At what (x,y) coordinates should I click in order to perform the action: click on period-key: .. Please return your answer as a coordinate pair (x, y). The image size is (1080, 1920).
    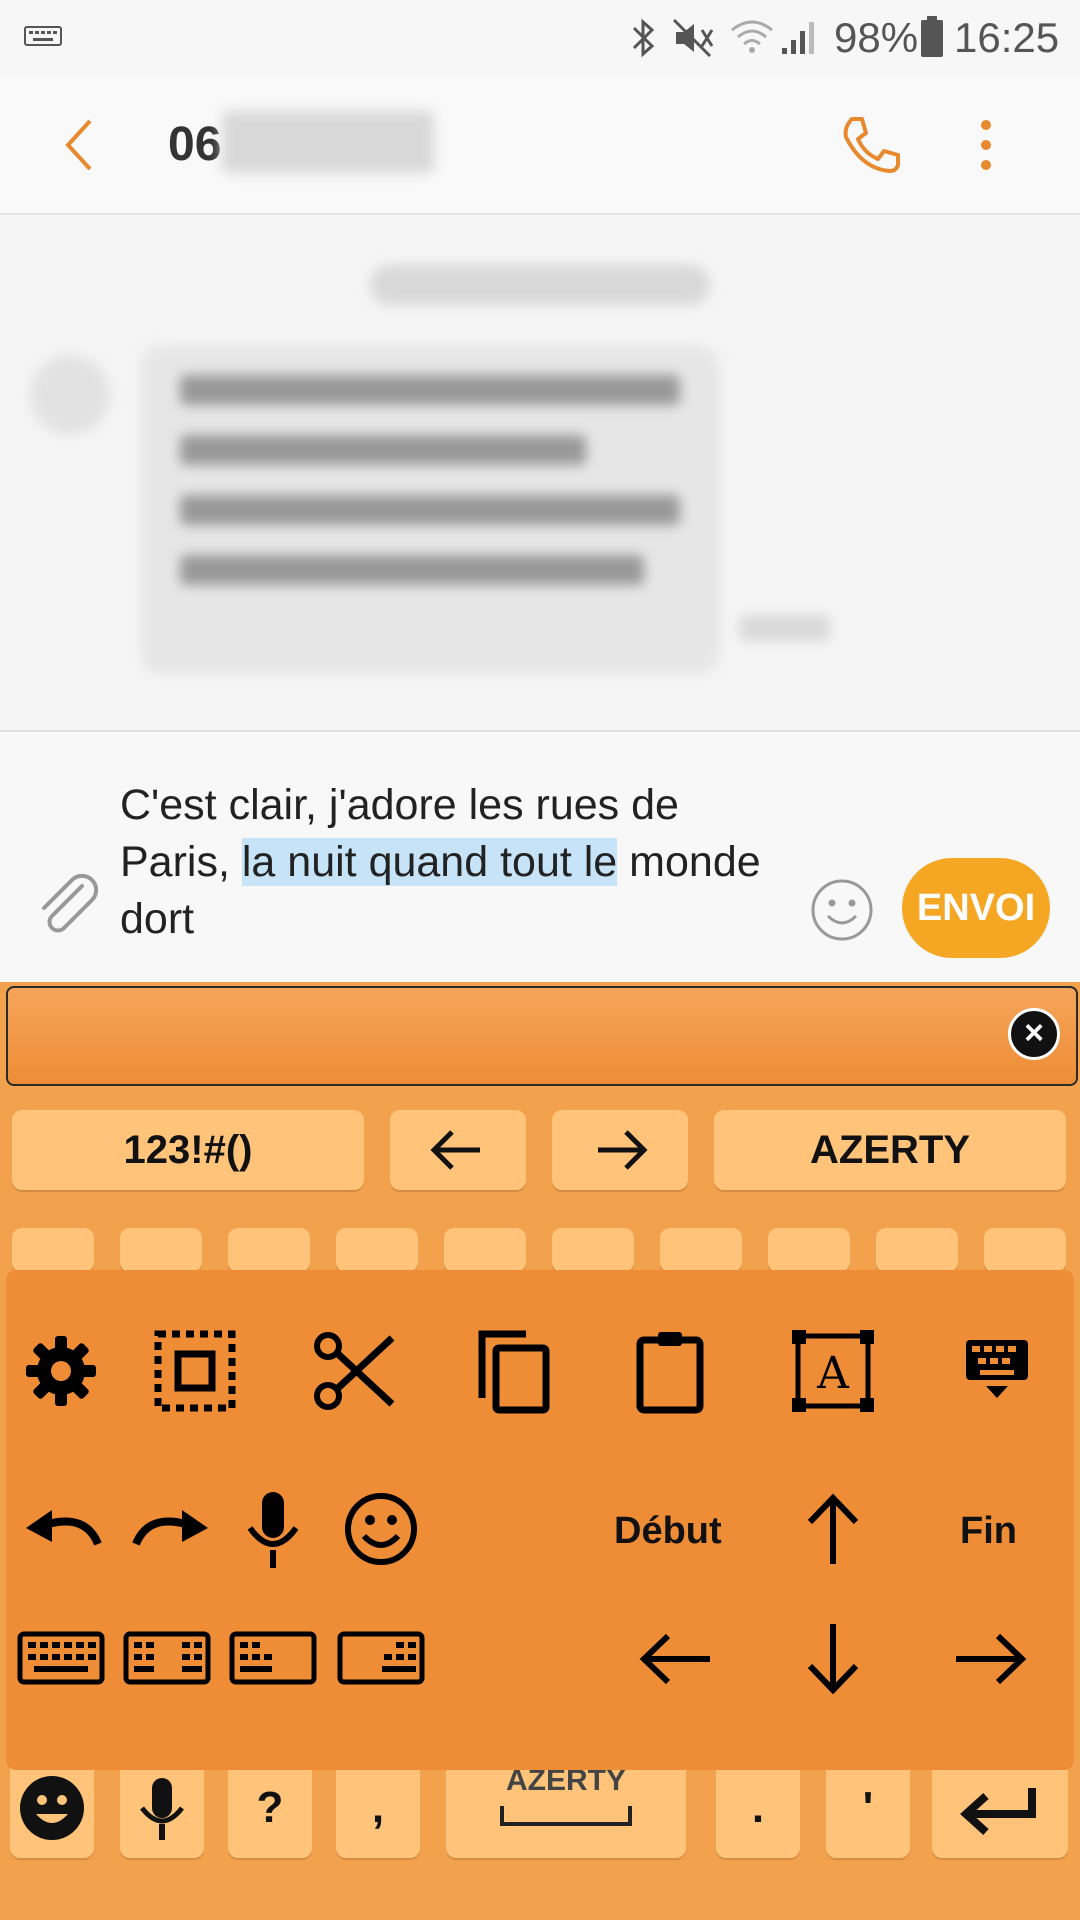
    Looking at the image, I should click on (758, 1808).